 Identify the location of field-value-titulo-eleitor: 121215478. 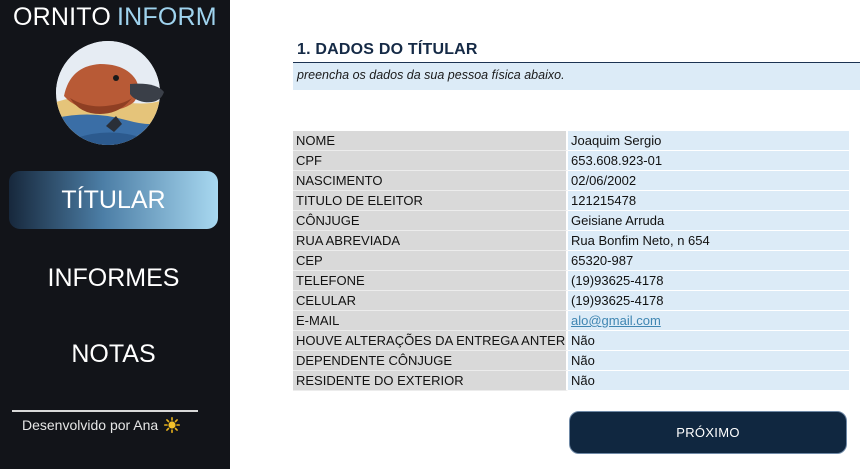
(708, 201).